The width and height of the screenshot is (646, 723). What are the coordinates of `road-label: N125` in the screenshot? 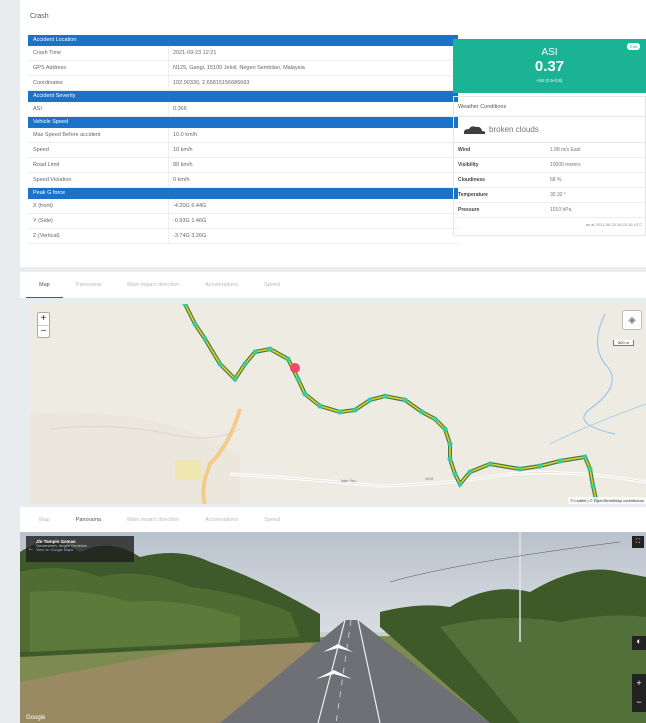 It's located at (429, 479).